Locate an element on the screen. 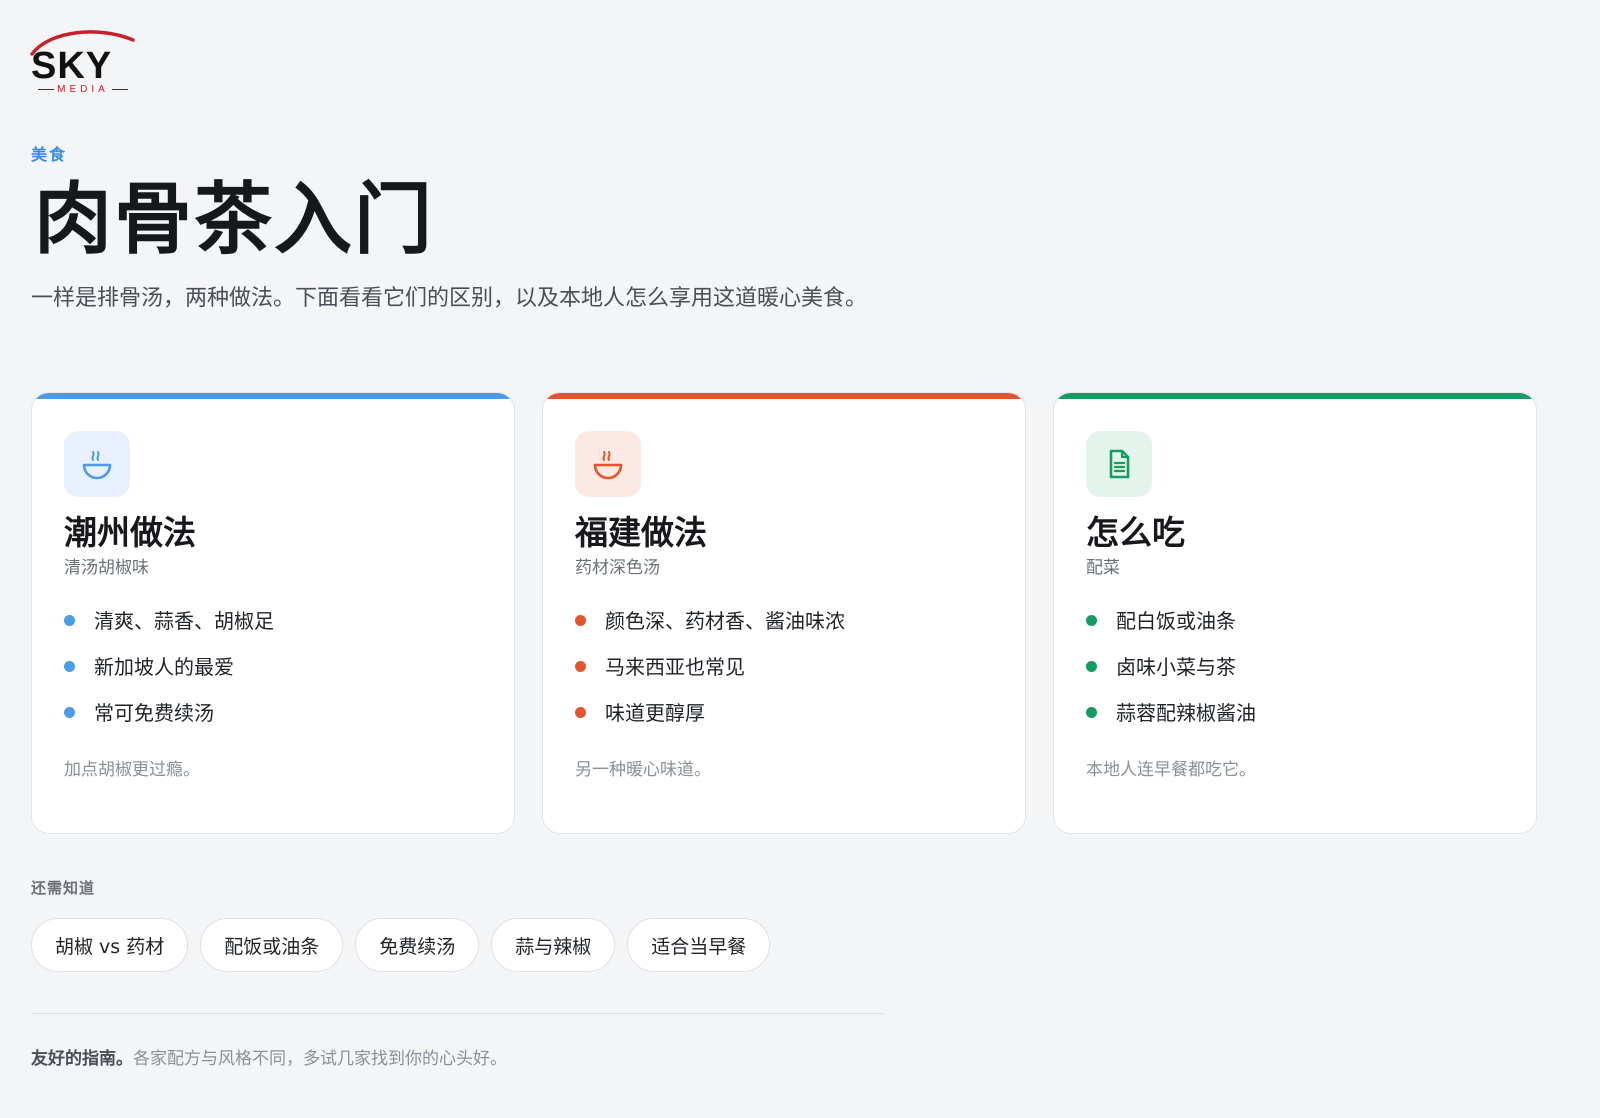 This screenshot has height=1118, width=1600. page-lead: 一样是排骨汤，两种做法。下面看看它们的区别，以及本地人怎么享用这道暖心美食。 is located at coordinates (449, 298).